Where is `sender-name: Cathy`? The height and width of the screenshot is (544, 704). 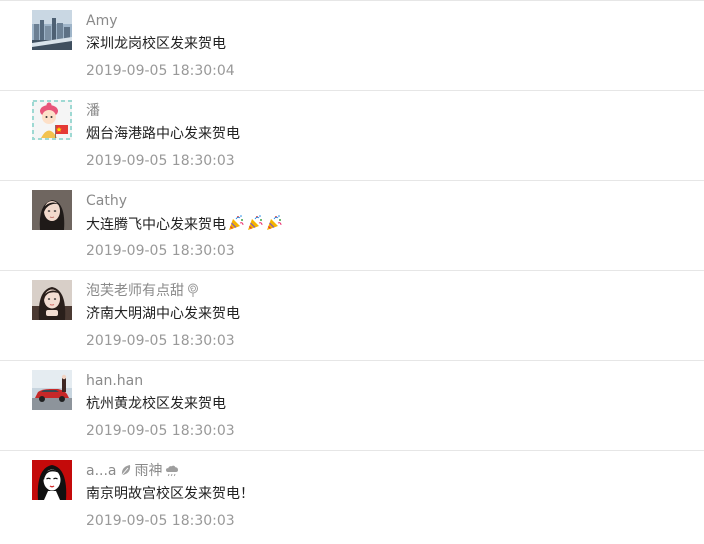
sender-name: Cathy is located at coordinates (107, 201).